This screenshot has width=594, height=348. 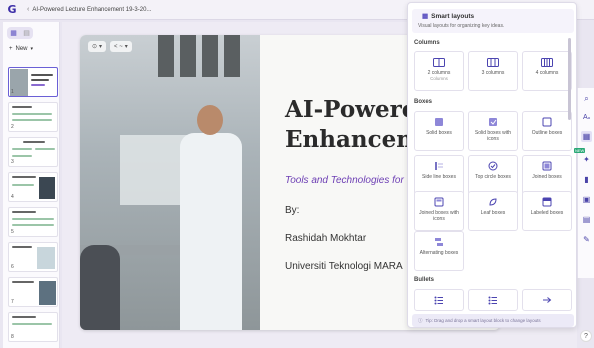 I want to click on new-slide-button: + New ▾, so click(x=21, y=49).